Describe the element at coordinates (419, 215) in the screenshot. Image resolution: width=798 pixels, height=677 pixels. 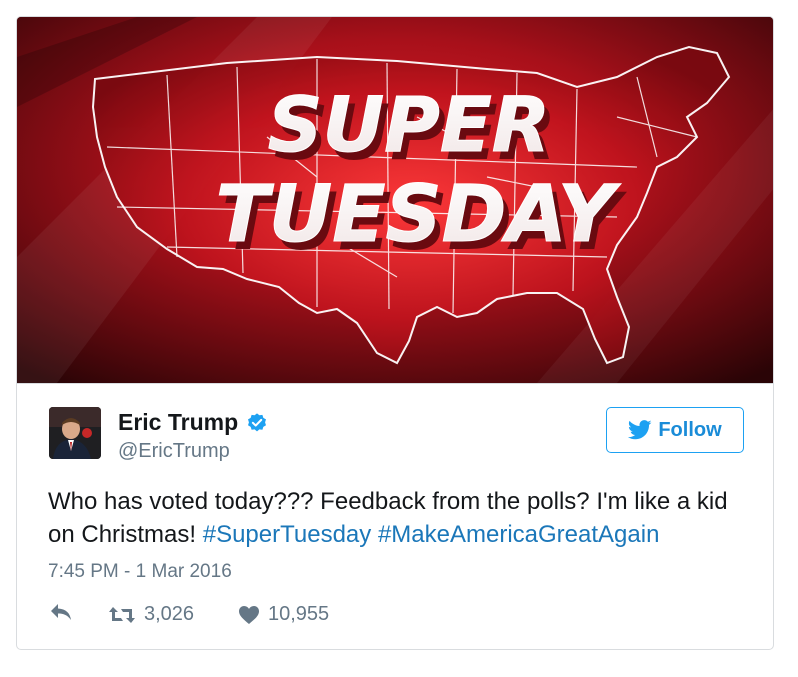
I see `headline-line2: TUESDAY` at that location.